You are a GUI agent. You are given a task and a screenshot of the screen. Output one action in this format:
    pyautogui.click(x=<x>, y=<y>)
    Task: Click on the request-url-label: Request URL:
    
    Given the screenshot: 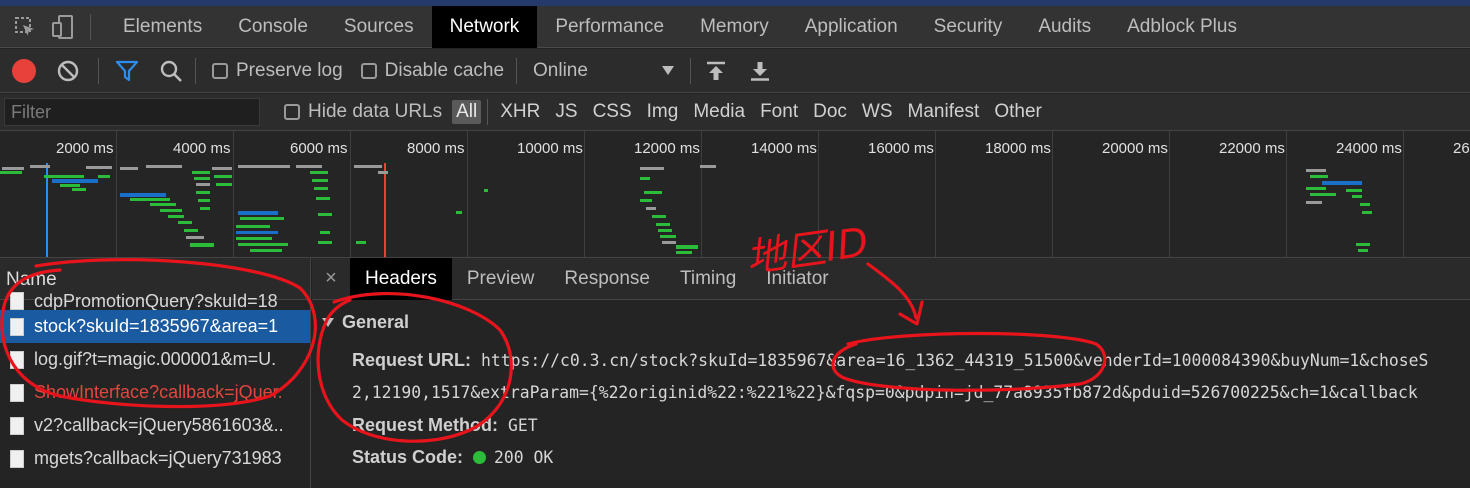 What is the action you would take?
    pyautogui.click(x=412, y=360)
    